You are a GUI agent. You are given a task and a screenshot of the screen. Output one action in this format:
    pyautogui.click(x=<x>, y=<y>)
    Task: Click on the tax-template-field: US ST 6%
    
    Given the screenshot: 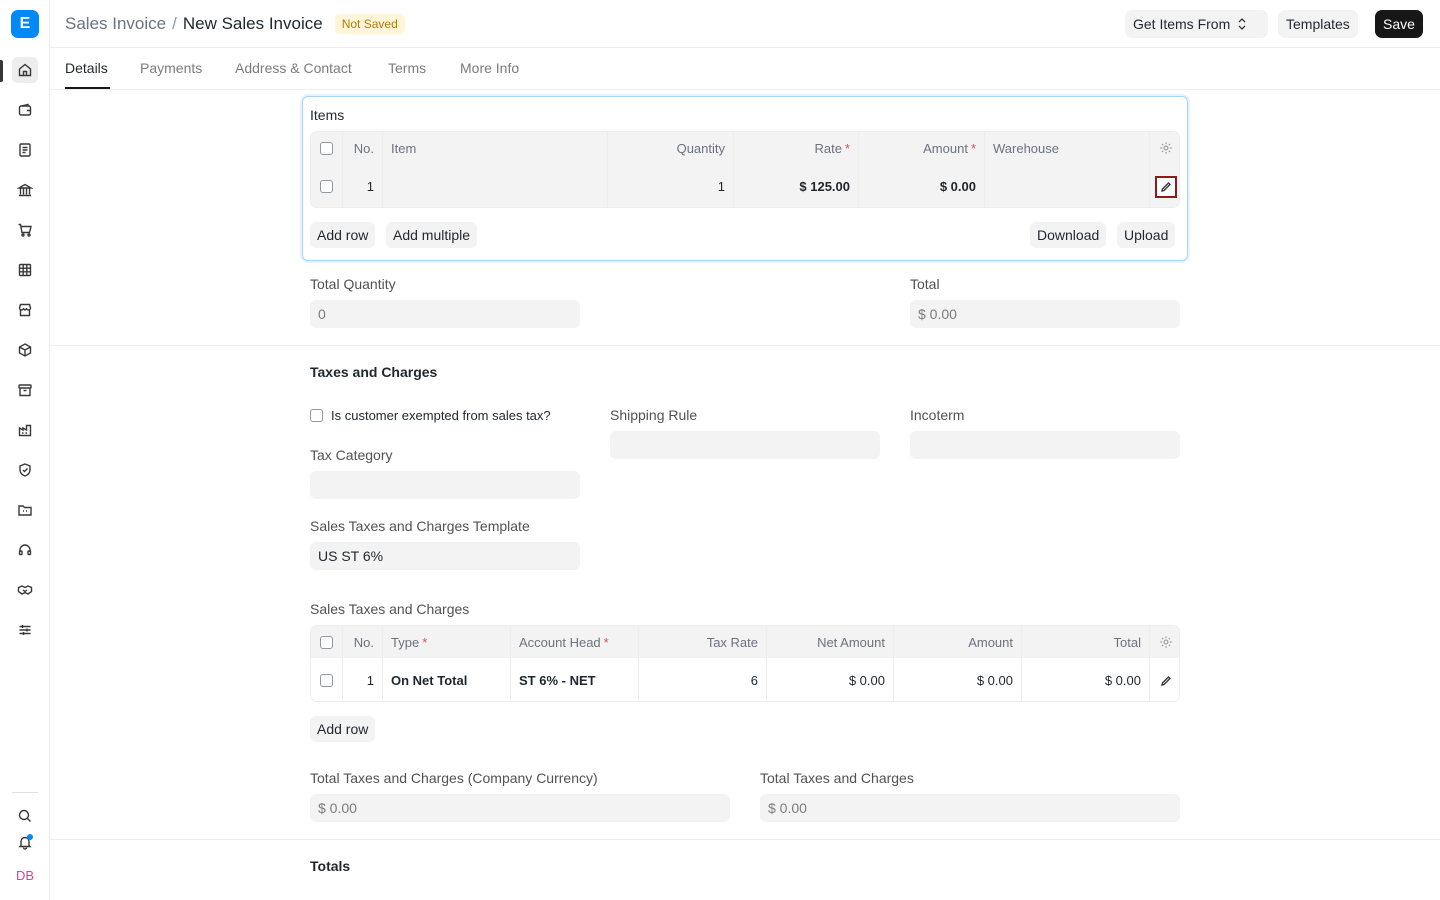 What is the action you would take?
    pyautogui.click(x=445, y=556)
    